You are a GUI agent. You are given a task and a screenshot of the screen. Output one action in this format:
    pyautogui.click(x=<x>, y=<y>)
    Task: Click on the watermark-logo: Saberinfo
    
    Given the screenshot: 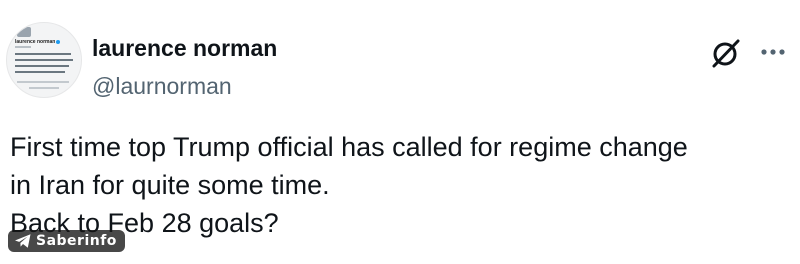 What is the action you would take?
    pyautogui.click(x=66, y=241)
    